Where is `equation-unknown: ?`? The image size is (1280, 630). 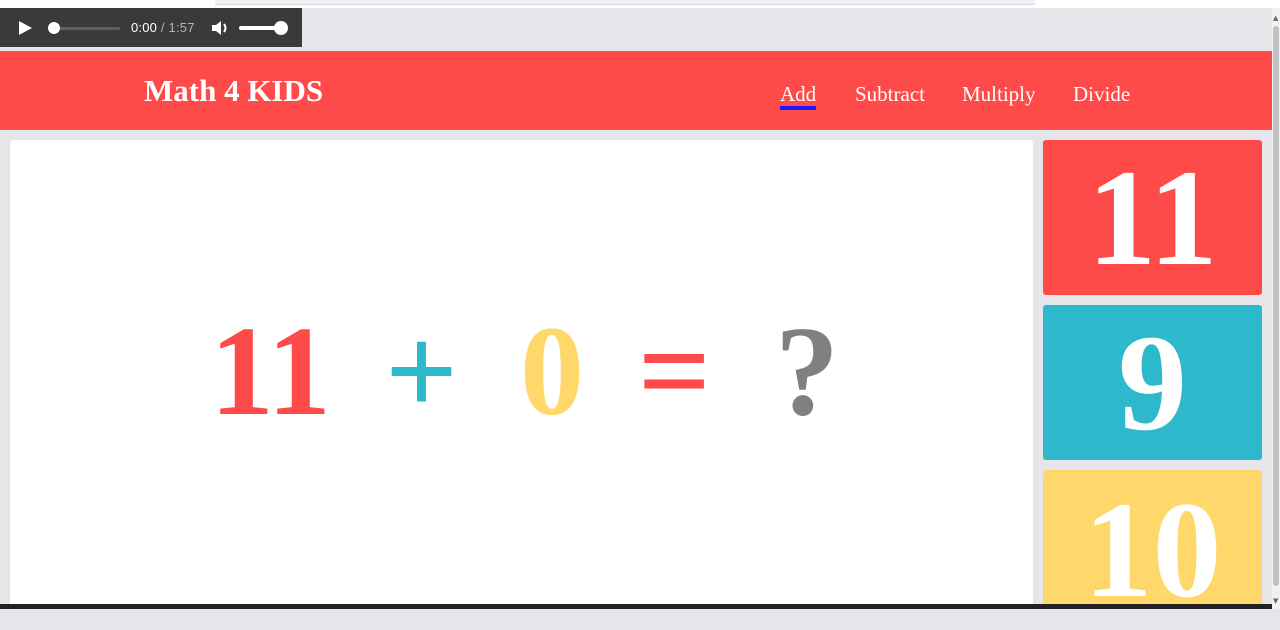
equation-unknown: ? is located at coordinates (807, 371).